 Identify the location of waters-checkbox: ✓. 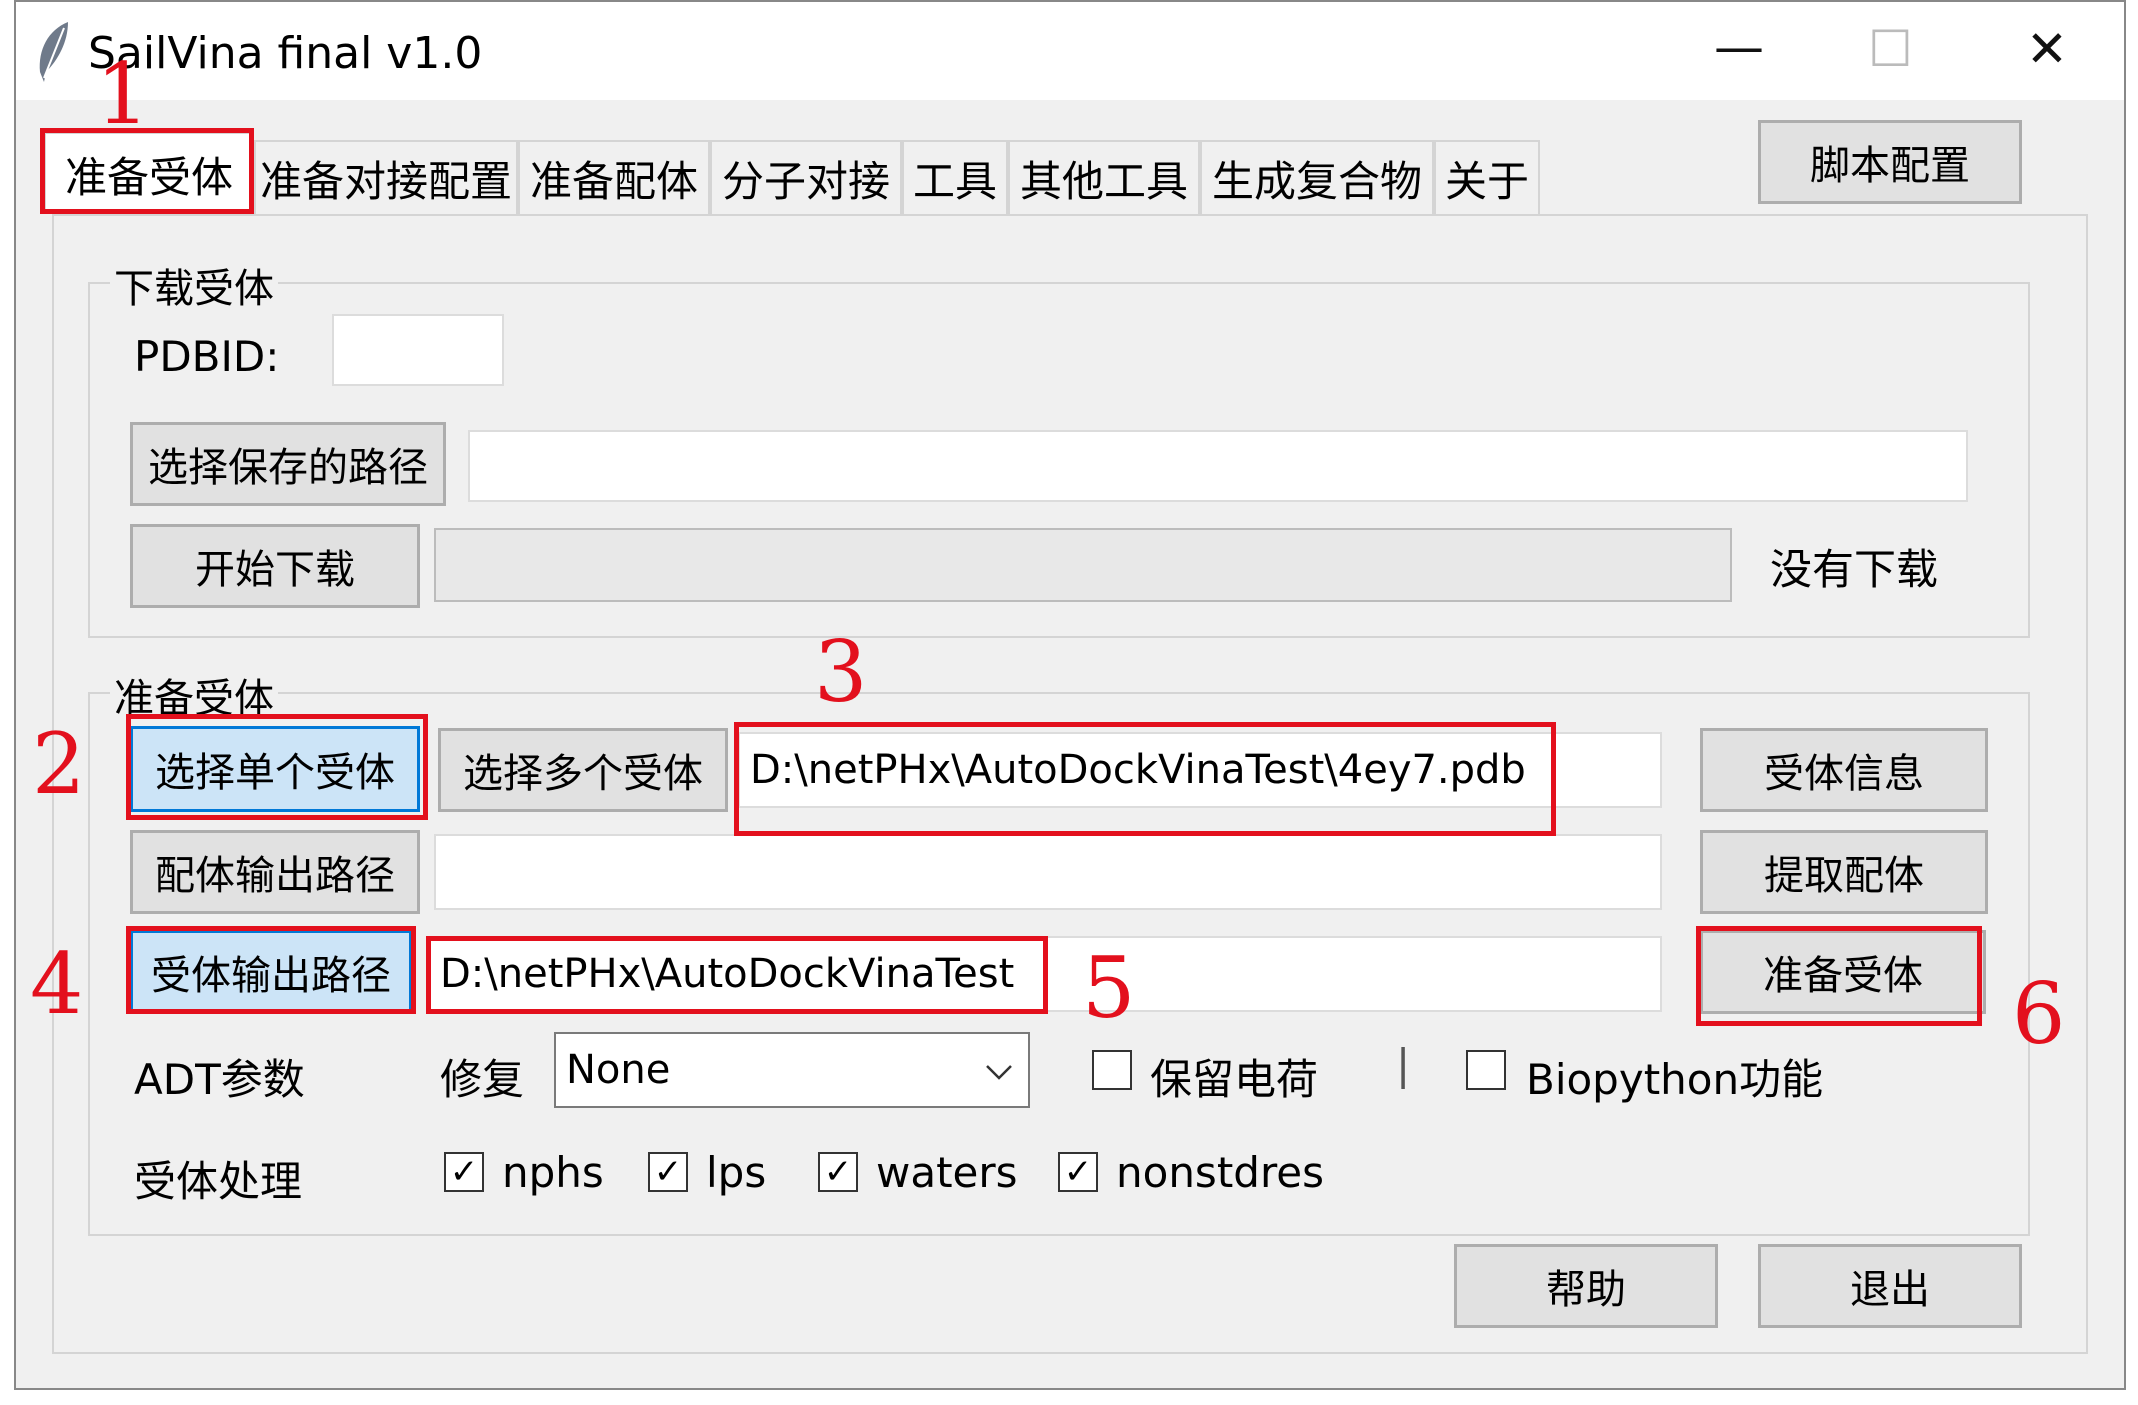
(838, 1172).